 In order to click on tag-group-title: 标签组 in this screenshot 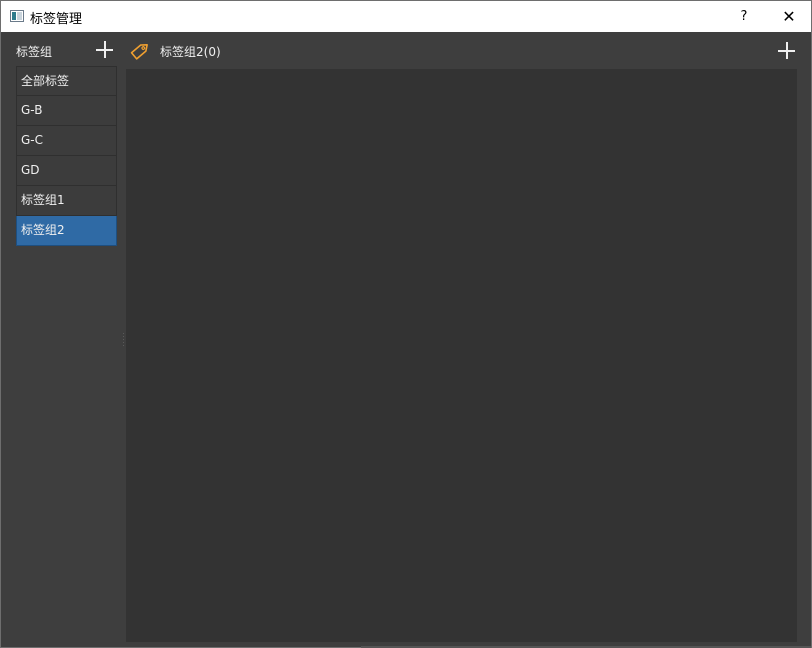, I will do `click(34, 52)`.